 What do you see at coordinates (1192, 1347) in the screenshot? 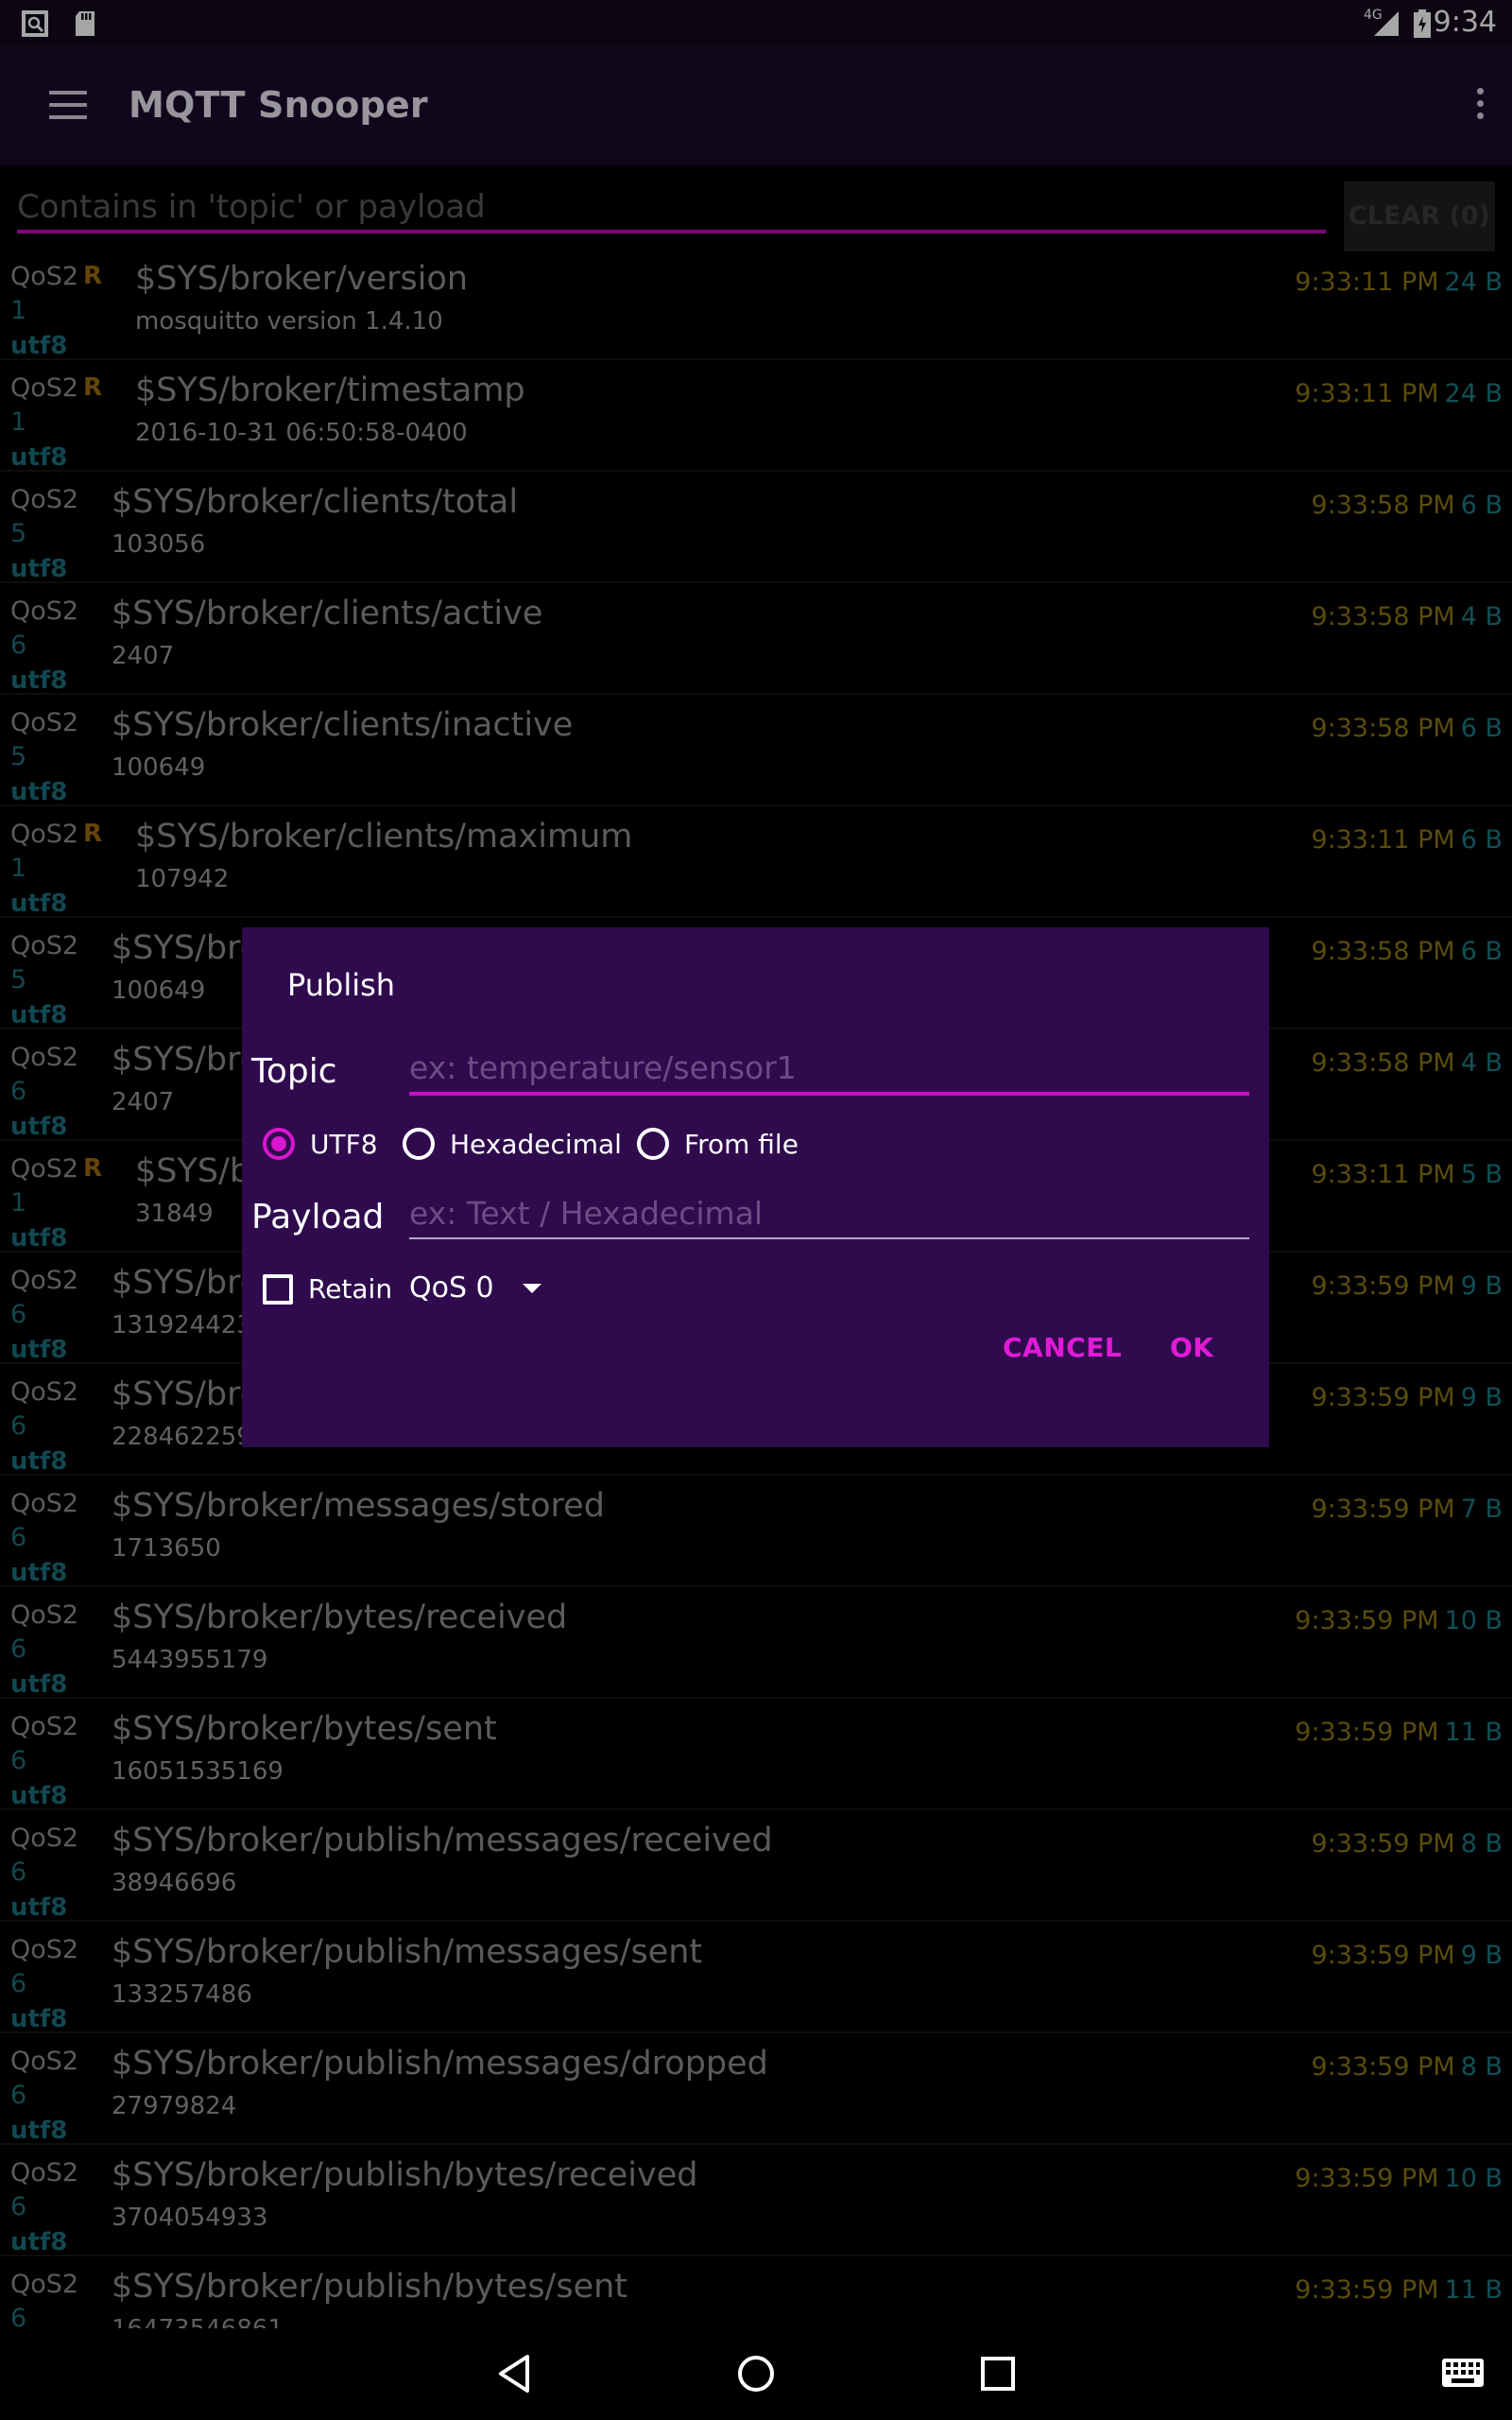
I see `ok-button: OK` at bounding box center [1192, 1347].